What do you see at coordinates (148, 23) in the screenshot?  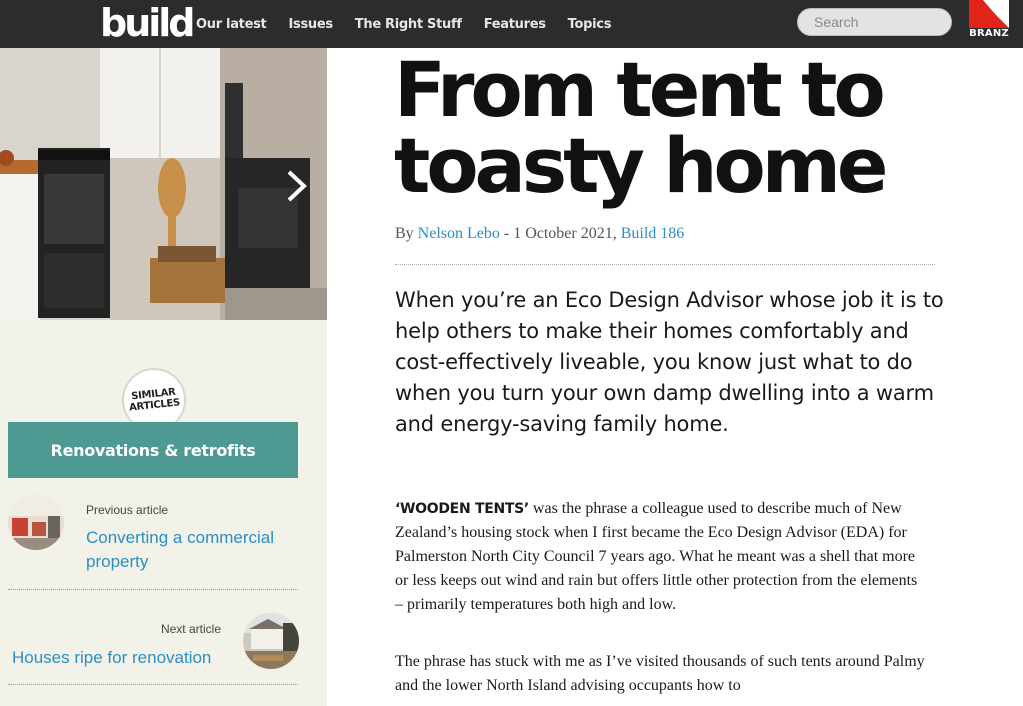 I see `build-logo: build` at bounding box center [148, 23].